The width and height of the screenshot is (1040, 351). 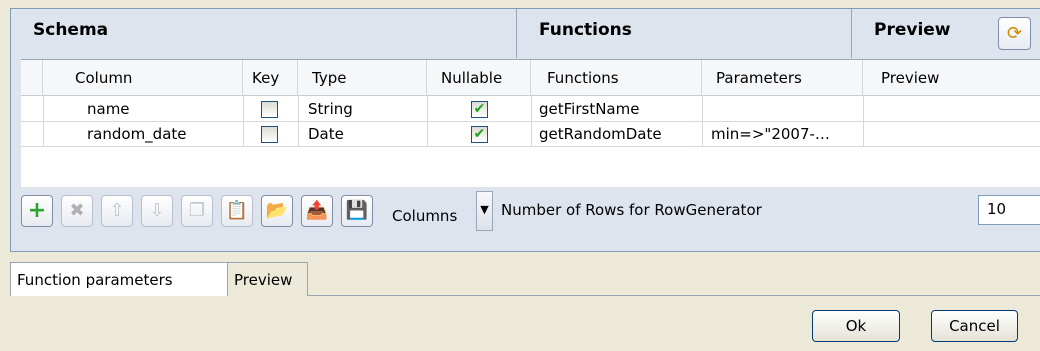 I want to click on cell-column: random_date, so click(x=137, y=134).